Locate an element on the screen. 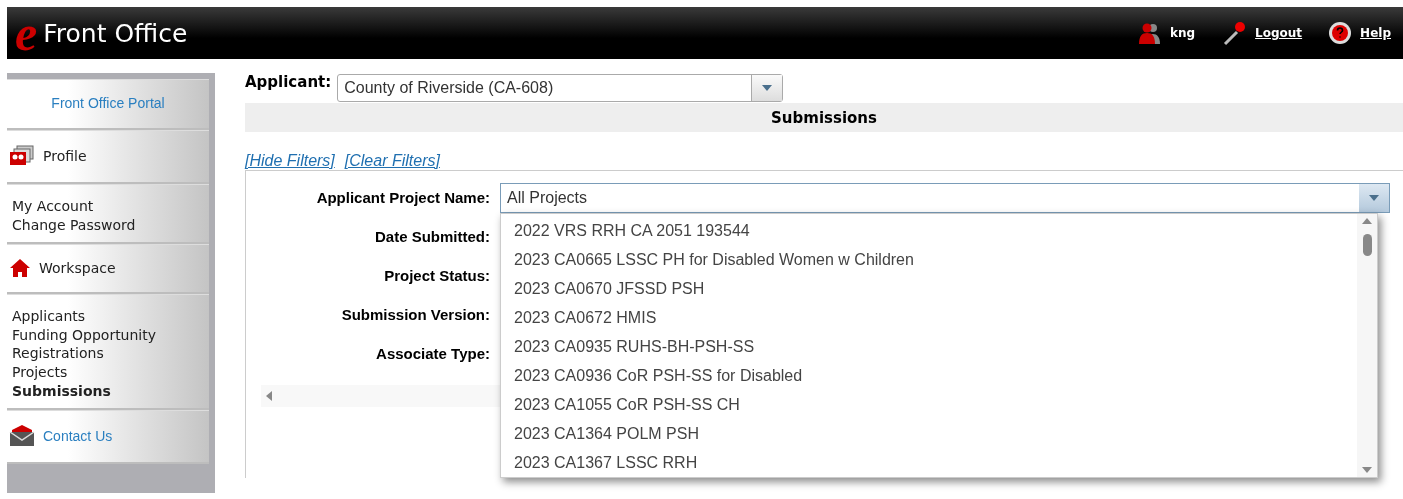 This screenshot has width=1403, height=499. section-title: Submissions is located at coordinates (824, 117).